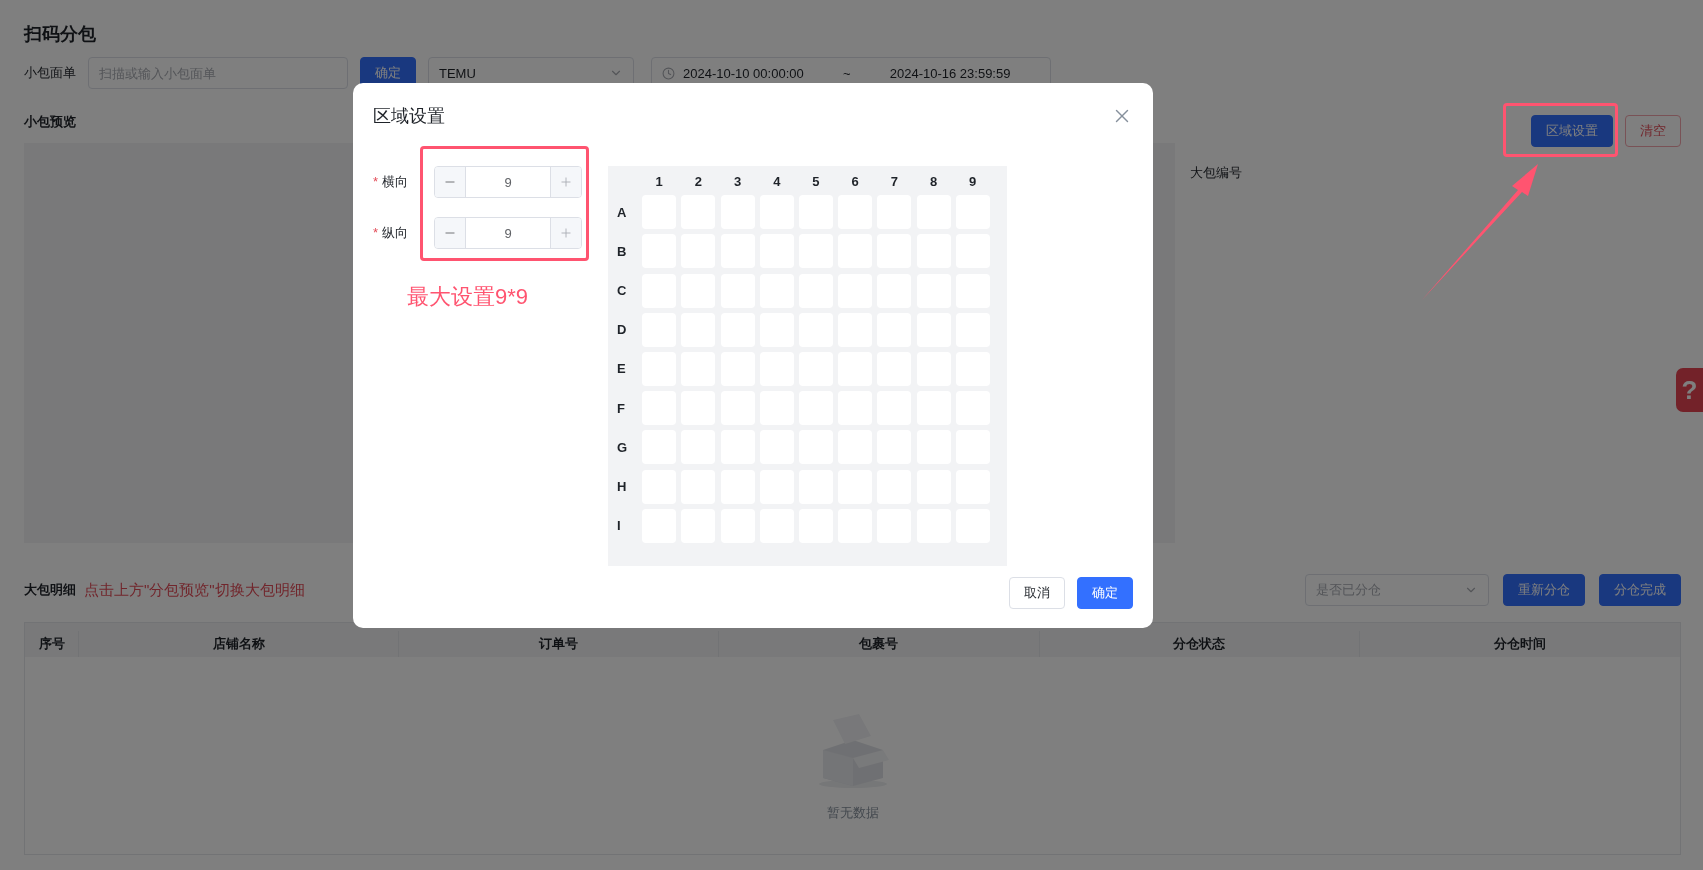  Describe the element at coordinates (743, 73) in the screenshot. I see `start-date: 2024-10-10 00:00:00` at that location.